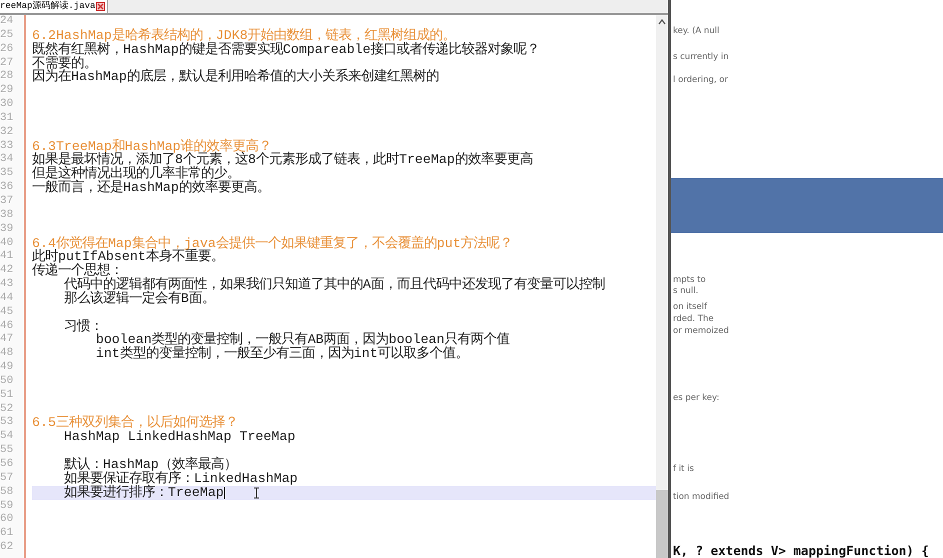 This screenshot has height=558, width=943. What do you see at coordinates (7, 105) in the screenshot?
I see `line-number: 30` at bounding box center [7, 105].